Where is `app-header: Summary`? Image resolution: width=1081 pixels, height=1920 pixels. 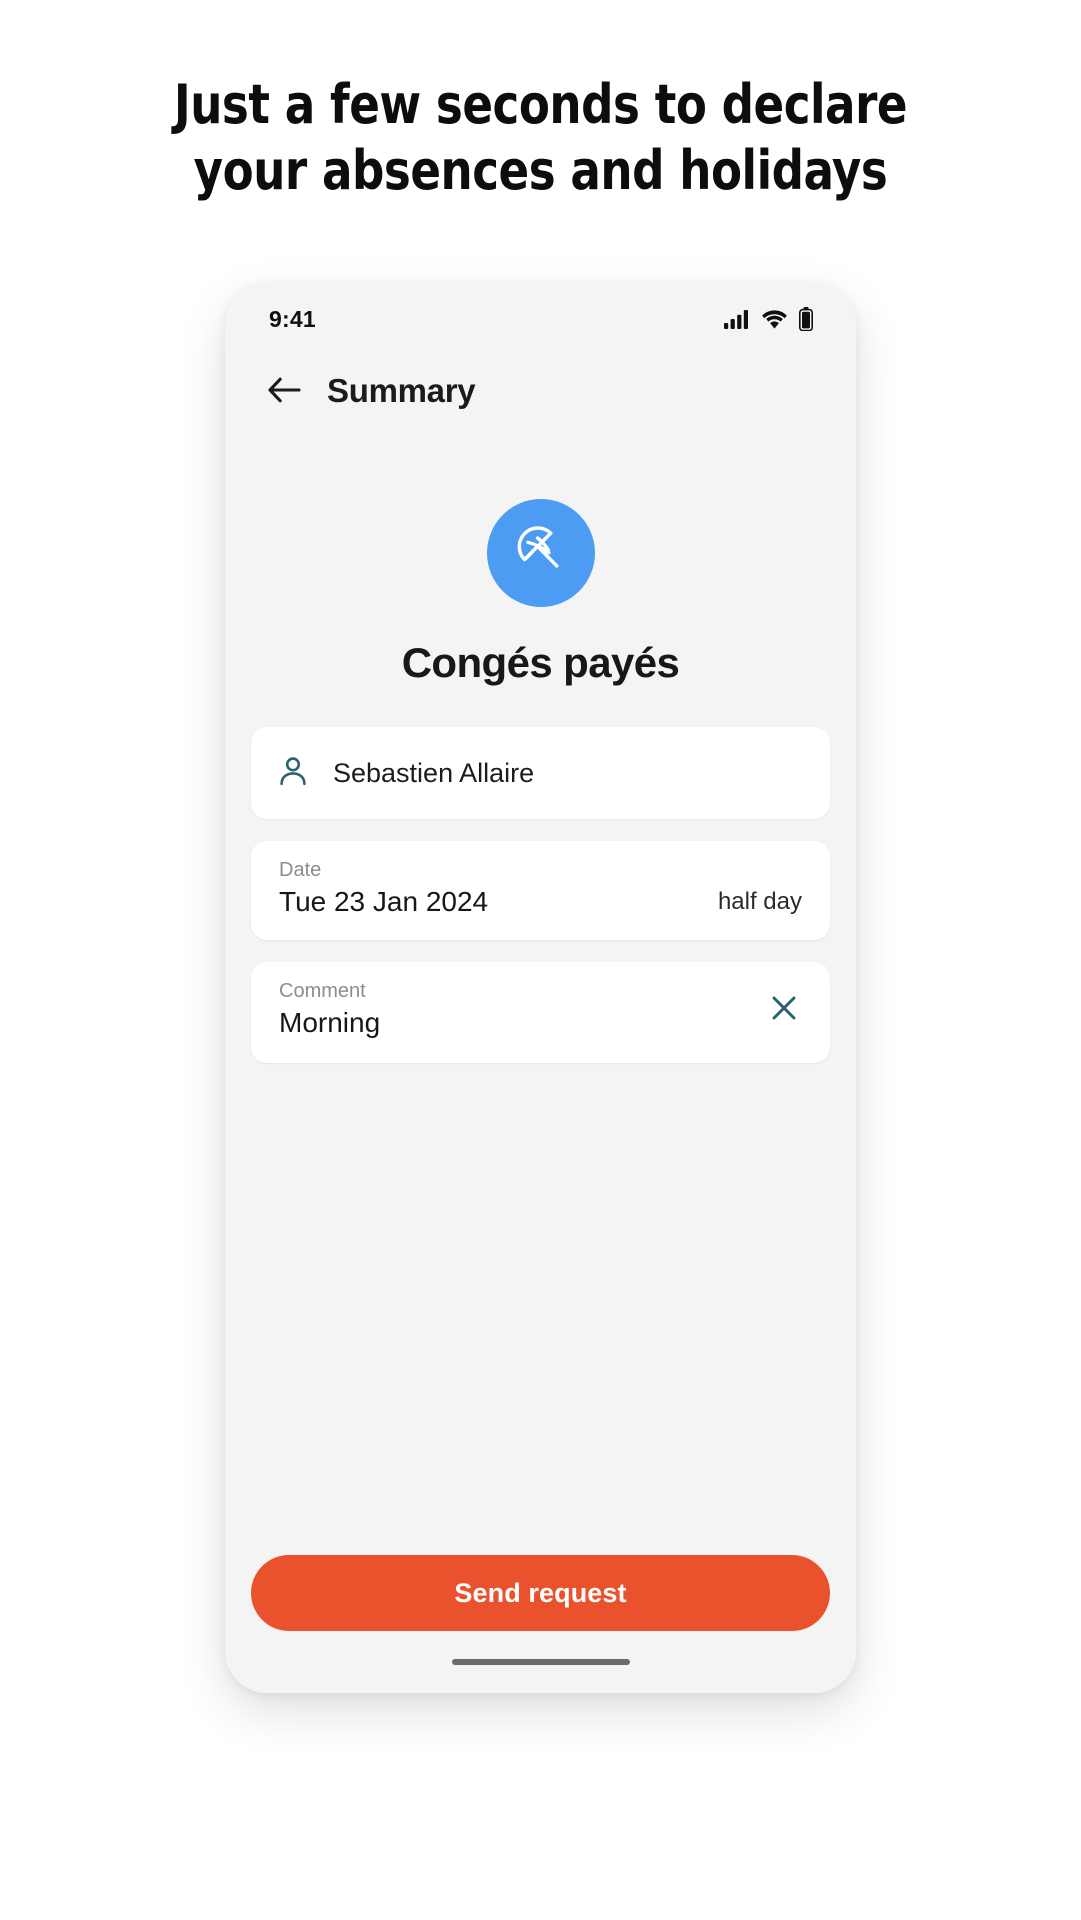 app-header: Summary is located at coordinates (540, 391).